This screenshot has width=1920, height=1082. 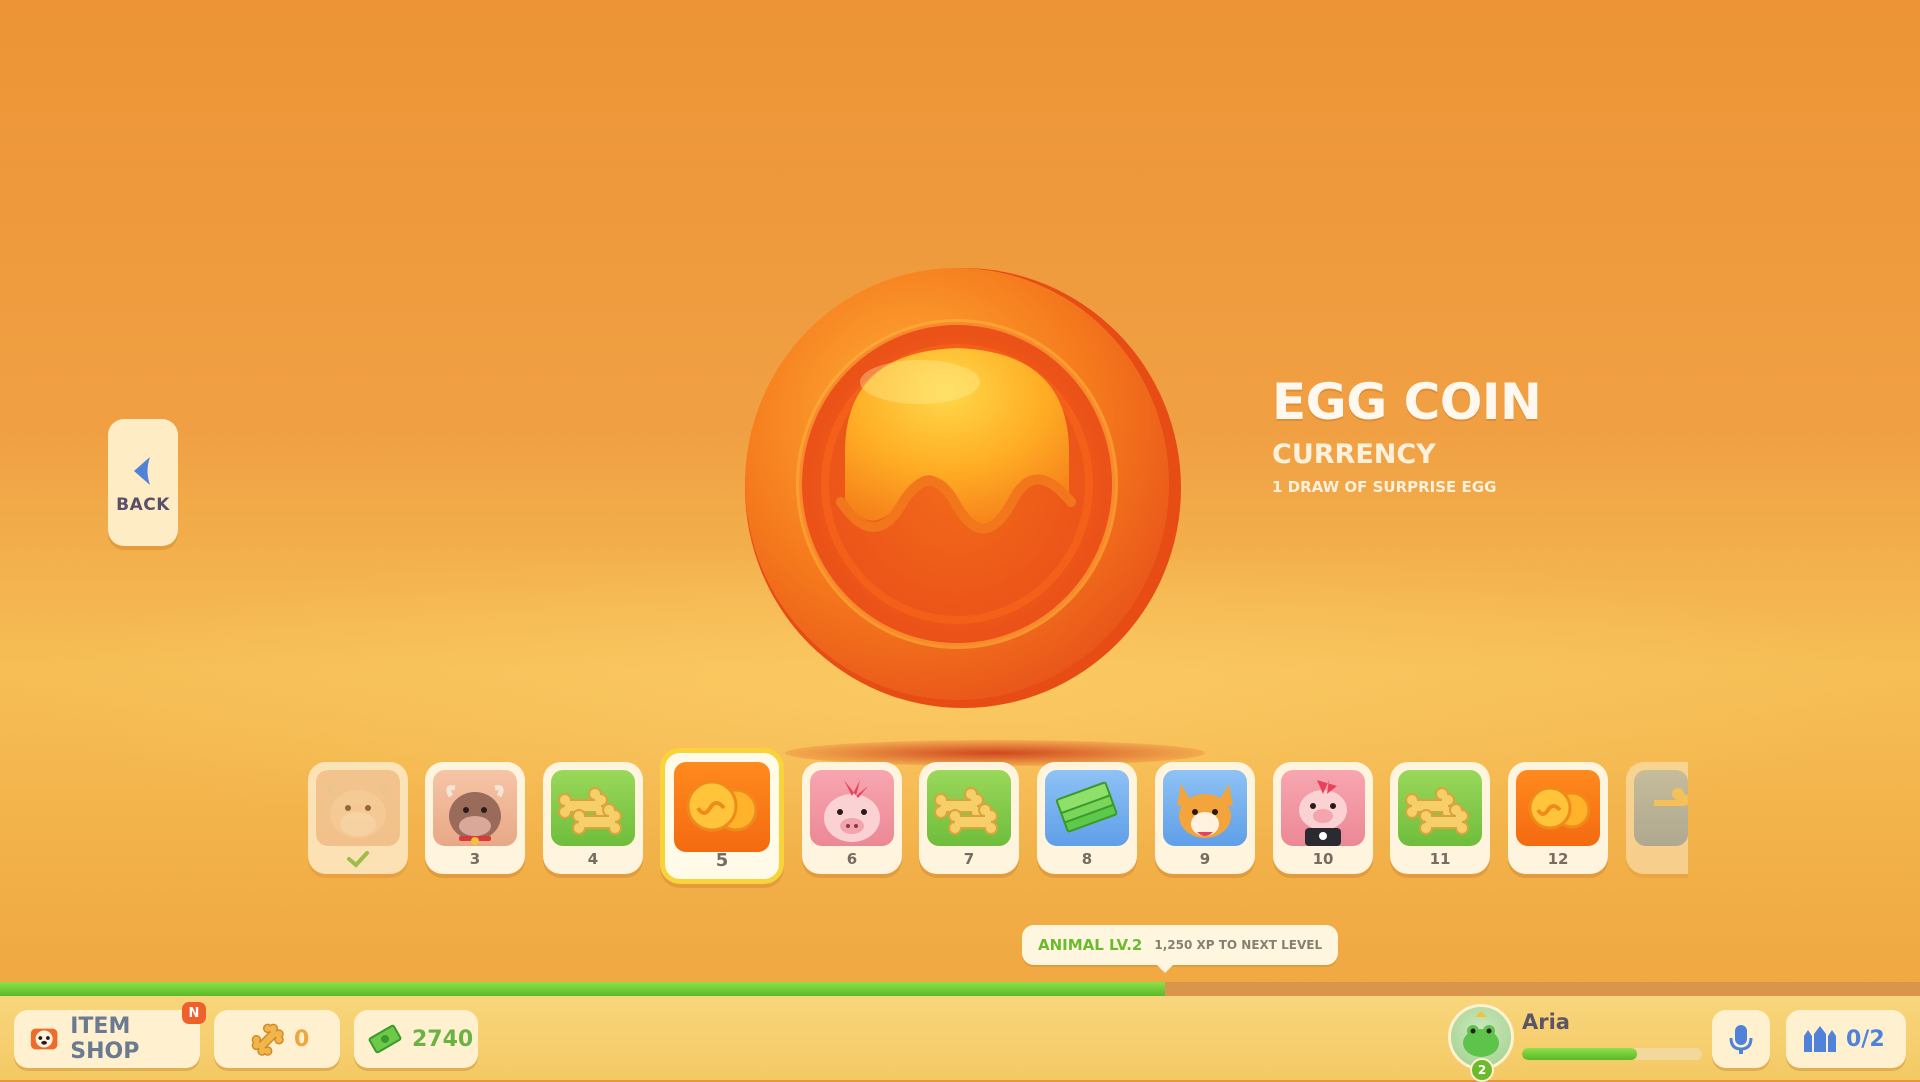 What do you see at coordinates (593, 859) in the screenshot?
I see `slot-level-label: 4` at bounding box center [593, 859].